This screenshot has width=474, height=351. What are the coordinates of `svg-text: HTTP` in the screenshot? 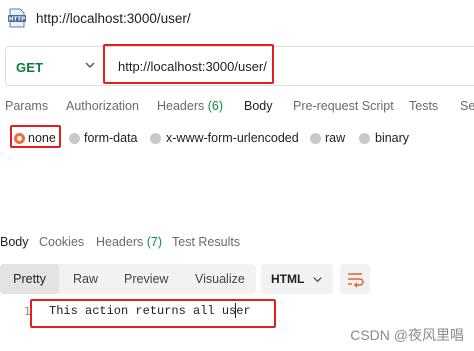 It's located at (17, 20).